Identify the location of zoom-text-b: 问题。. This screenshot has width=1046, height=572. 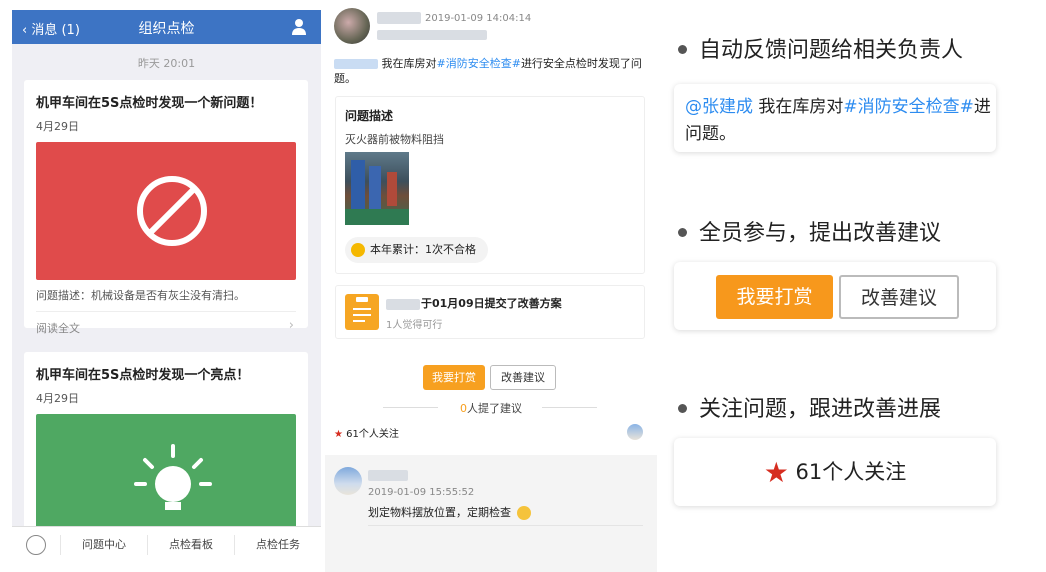
(710, 134).